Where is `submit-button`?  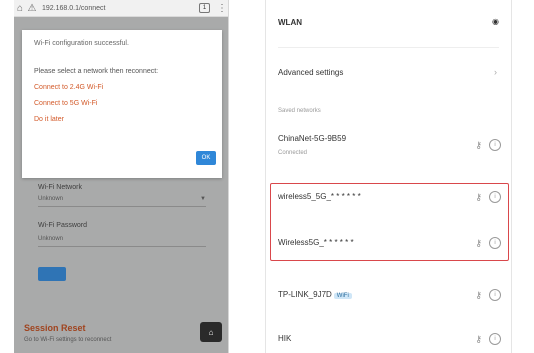
submit-button is located at coordinates (52, 274).